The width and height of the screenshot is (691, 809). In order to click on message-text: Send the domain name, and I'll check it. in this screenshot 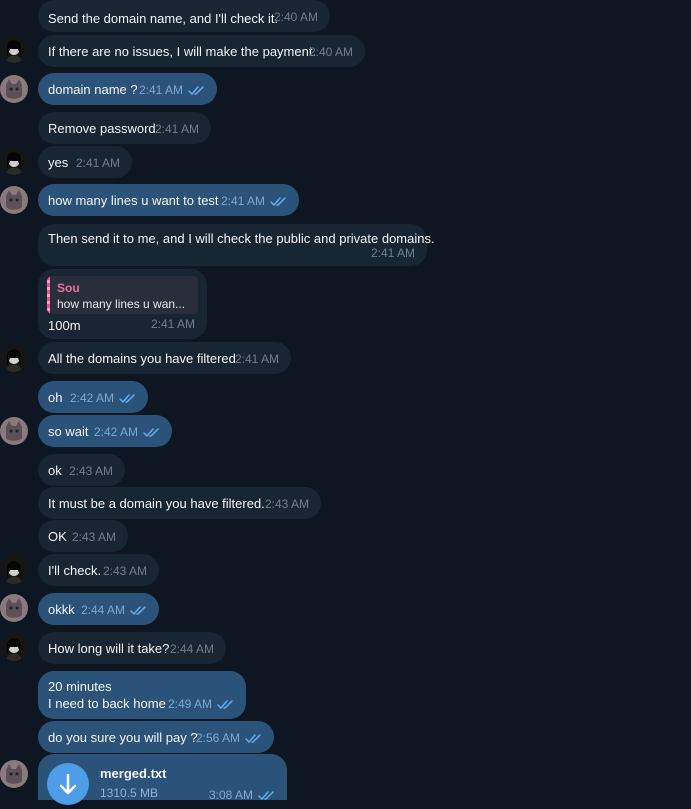, I will do `click(163, 18)`.